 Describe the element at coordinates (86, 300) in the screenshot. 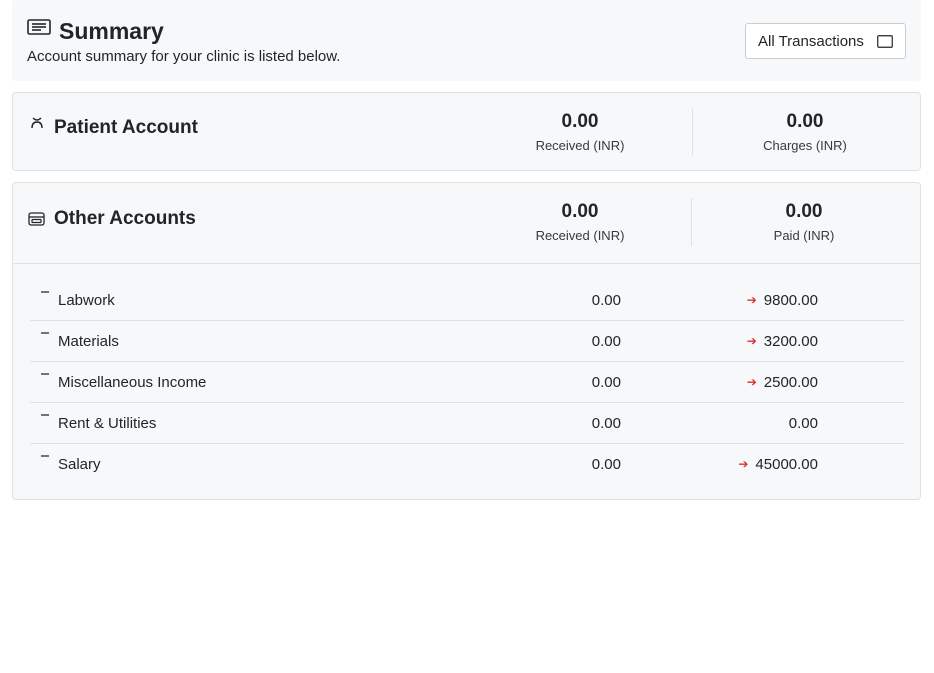

I see `account-name: Labwork` at that location.